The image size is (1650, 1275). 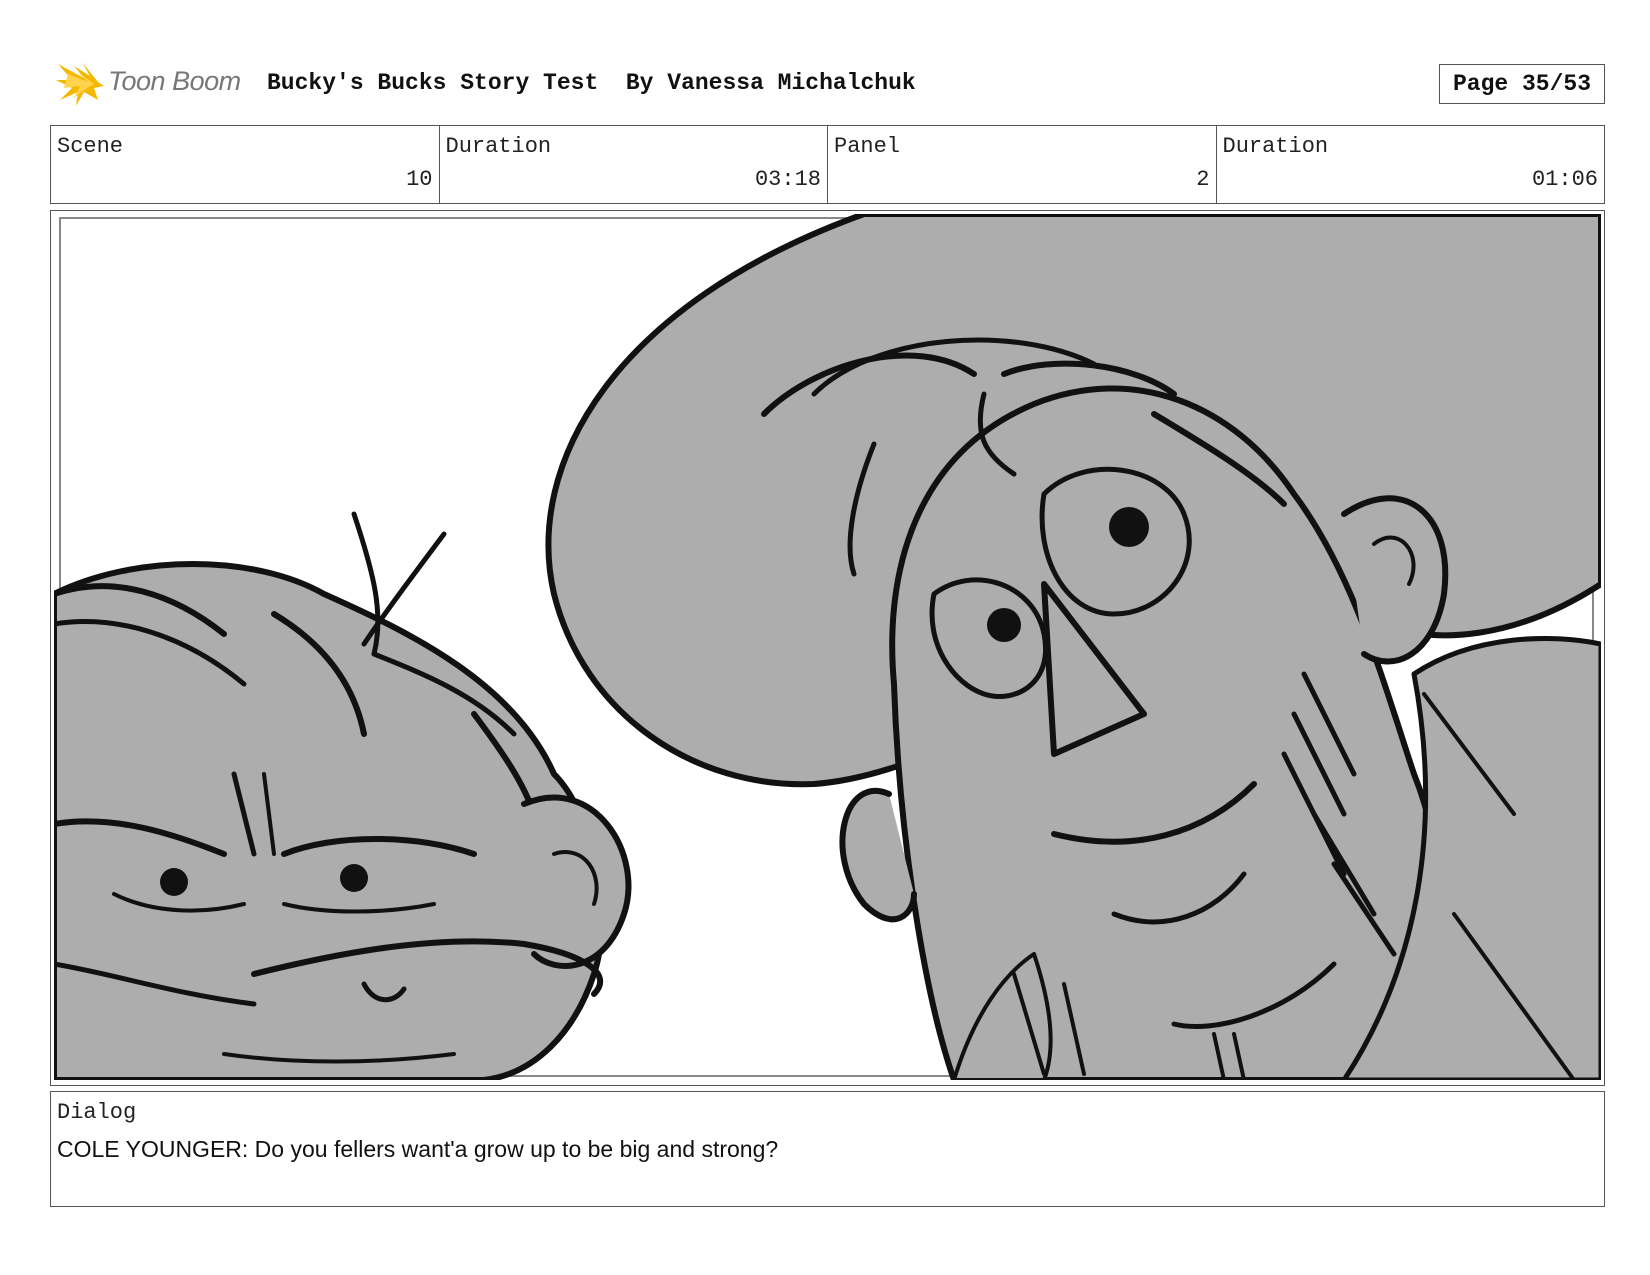 What do you see at coordinates (245, 164) in the screenshot?
I see `scene-cell: Scene 10` at bounding box center [245, 164].